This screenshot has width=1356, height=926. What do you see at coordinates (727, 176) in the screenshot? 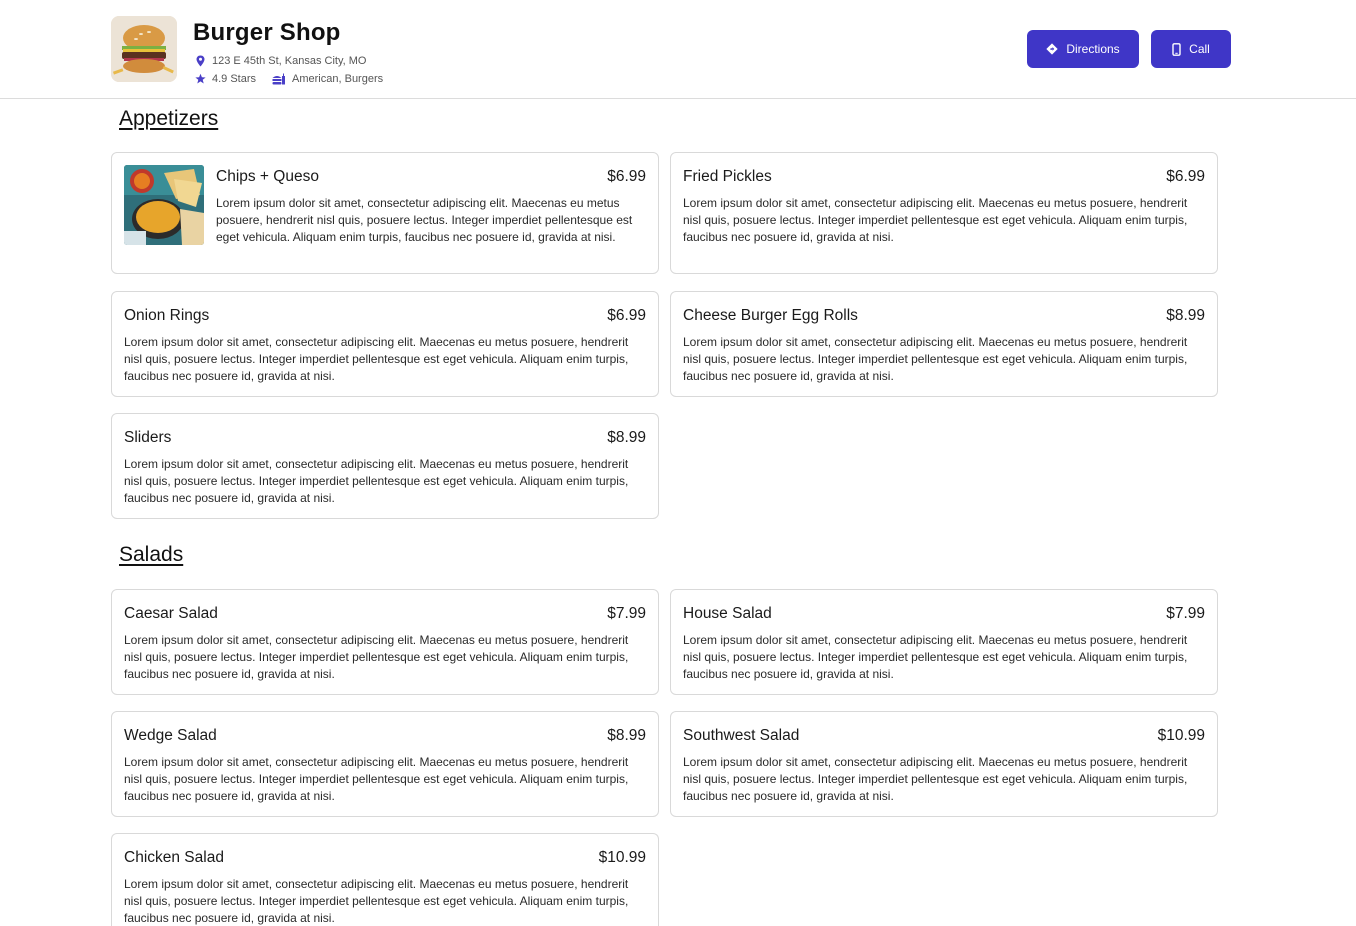
I see `item-name: Fried Pickles` at bounding box center [727, 176].